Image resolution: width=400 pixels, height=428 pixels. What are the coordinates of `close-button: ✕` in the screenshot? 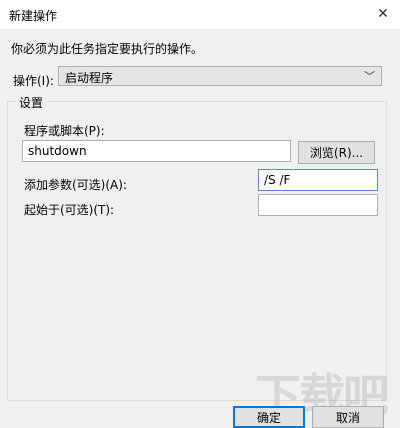 It's located at (383, 14).